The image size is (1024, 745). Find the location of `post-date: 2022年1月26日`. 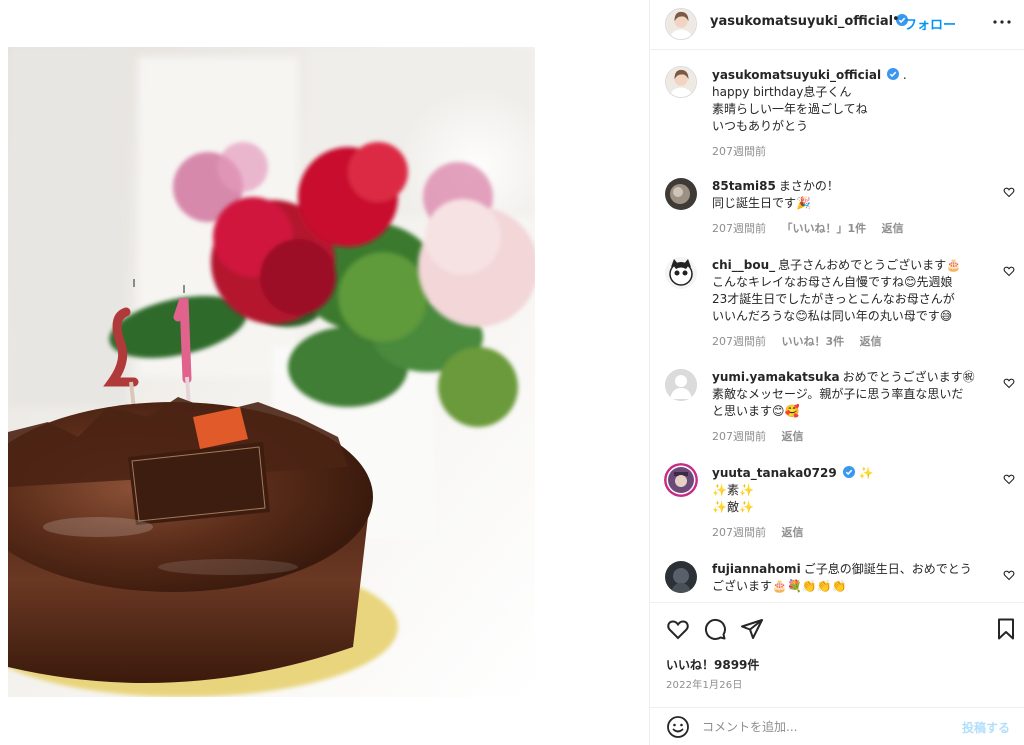

post-date: 2022年1月26日 is located at coordinates (704, 683).